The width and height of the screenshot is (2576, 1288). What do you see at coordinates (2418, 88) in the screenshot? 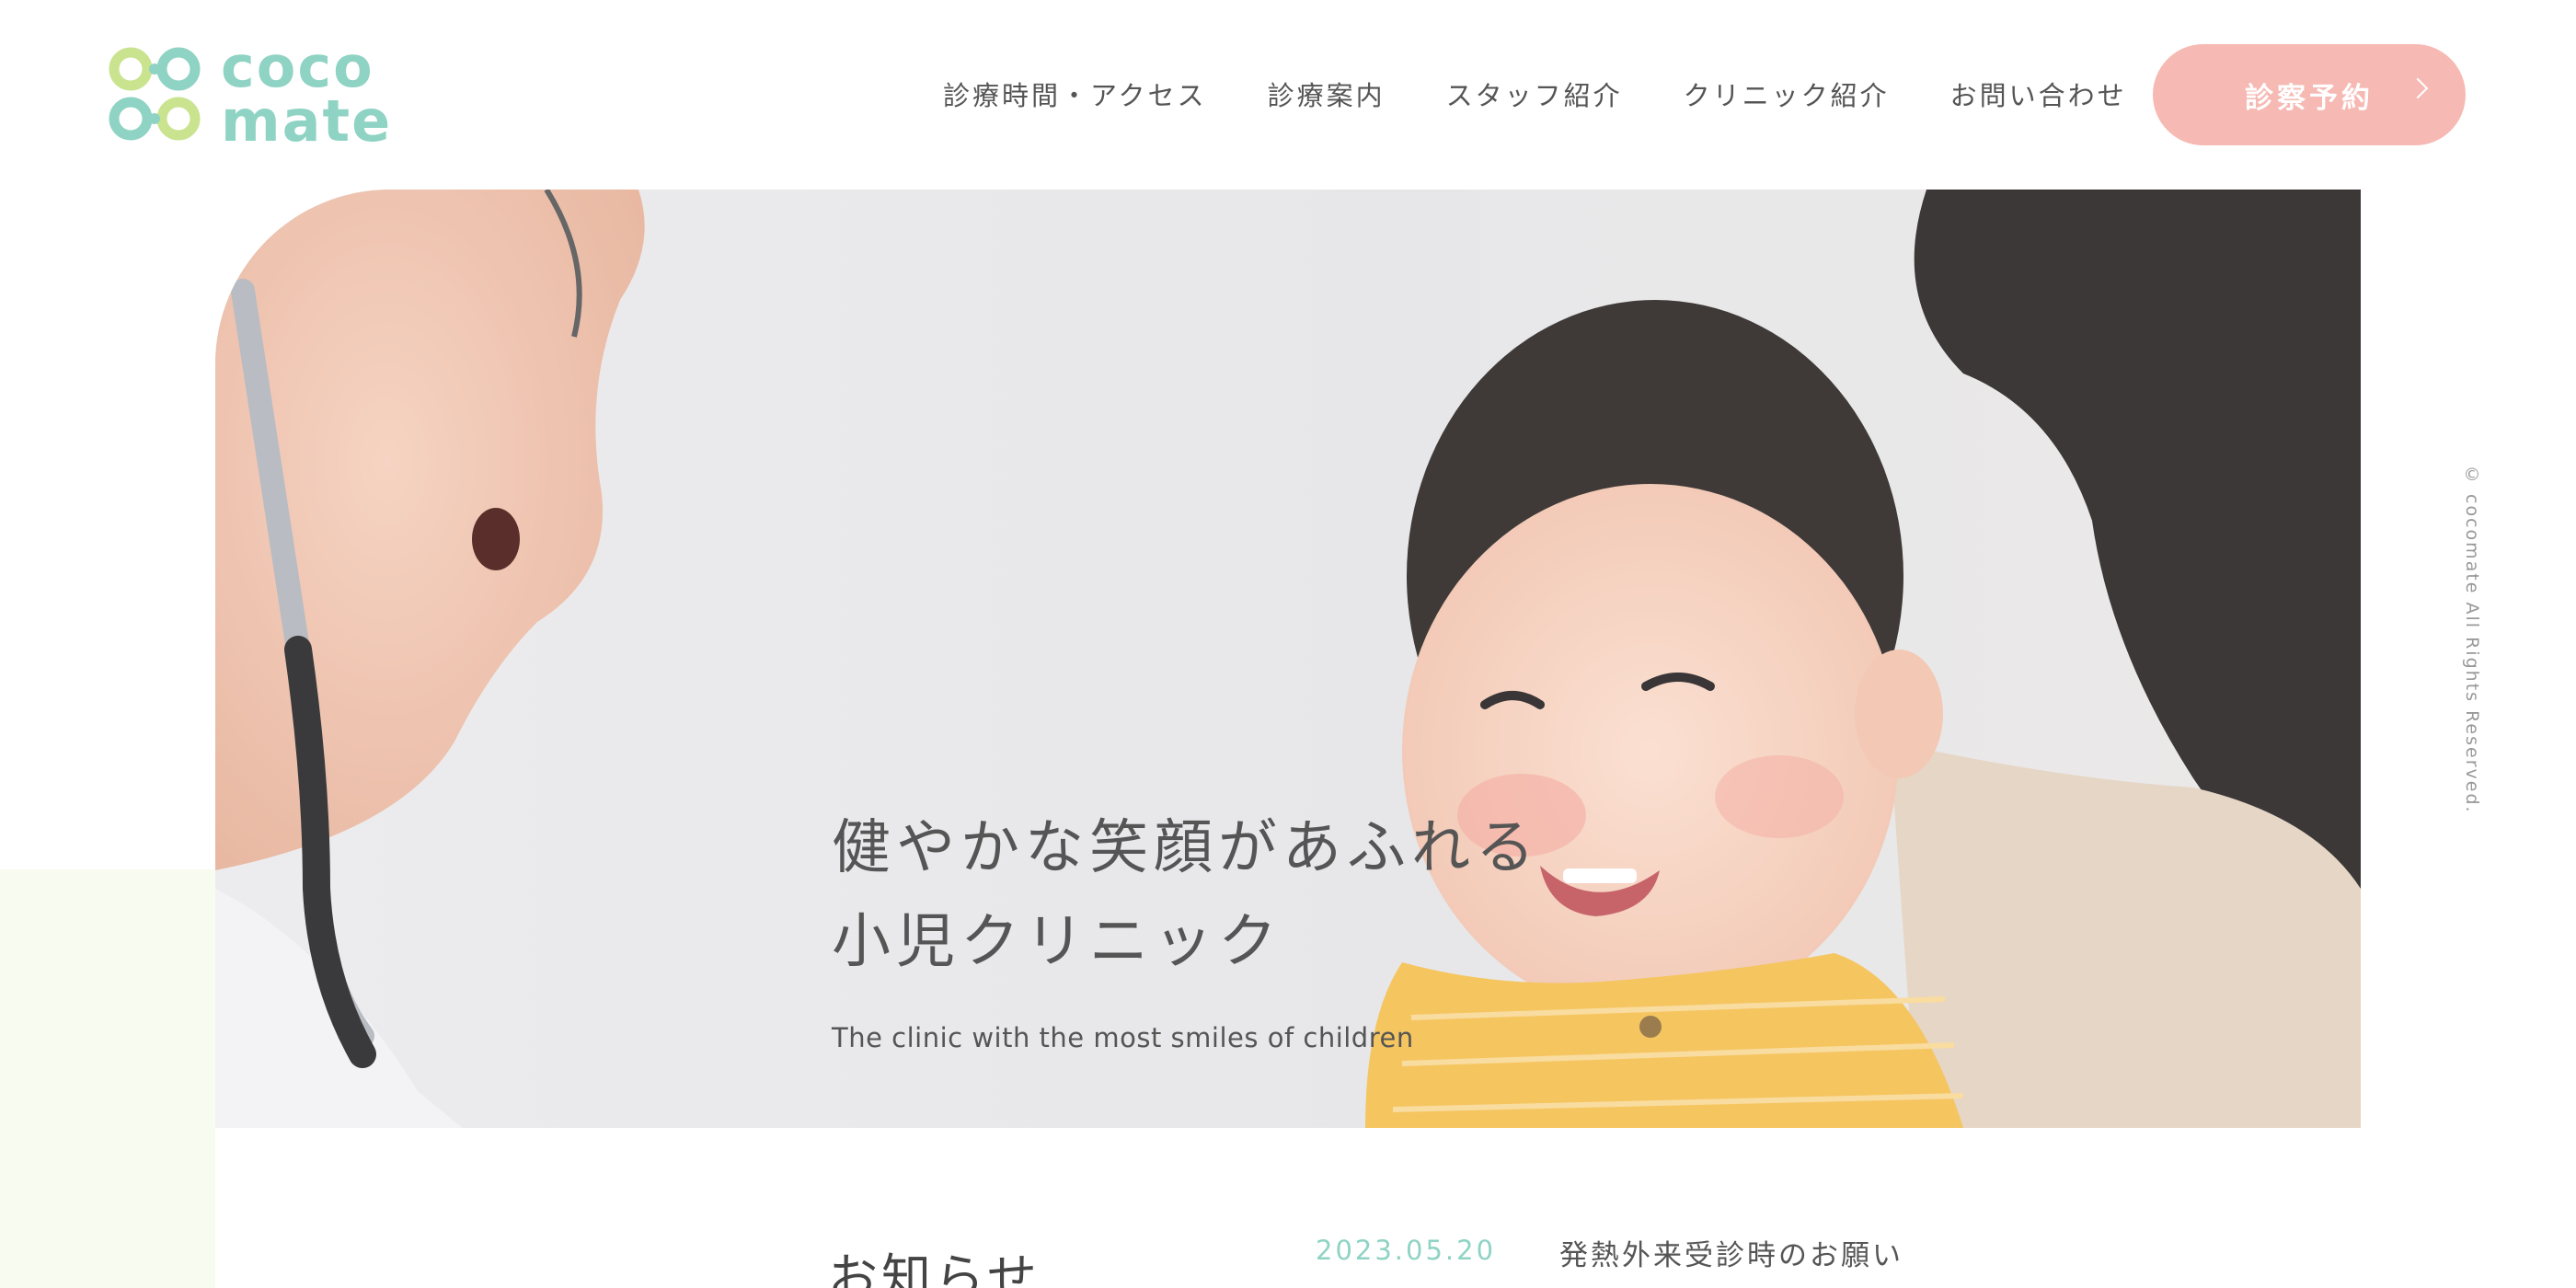
I see `chevron-right-icon` at bounding box center [2418, 88].